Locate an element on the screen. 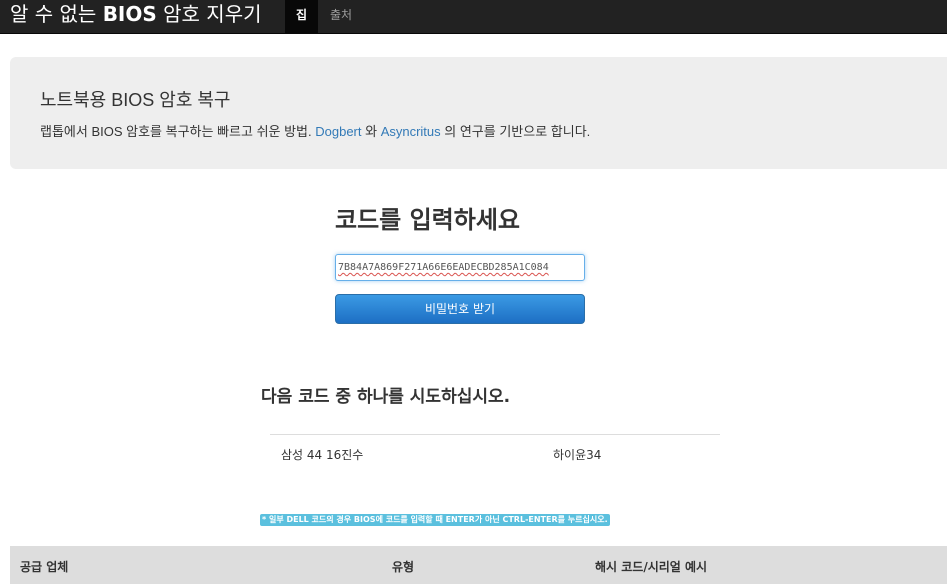  brand-bold: BIOS is located at coordinates (129, 14).